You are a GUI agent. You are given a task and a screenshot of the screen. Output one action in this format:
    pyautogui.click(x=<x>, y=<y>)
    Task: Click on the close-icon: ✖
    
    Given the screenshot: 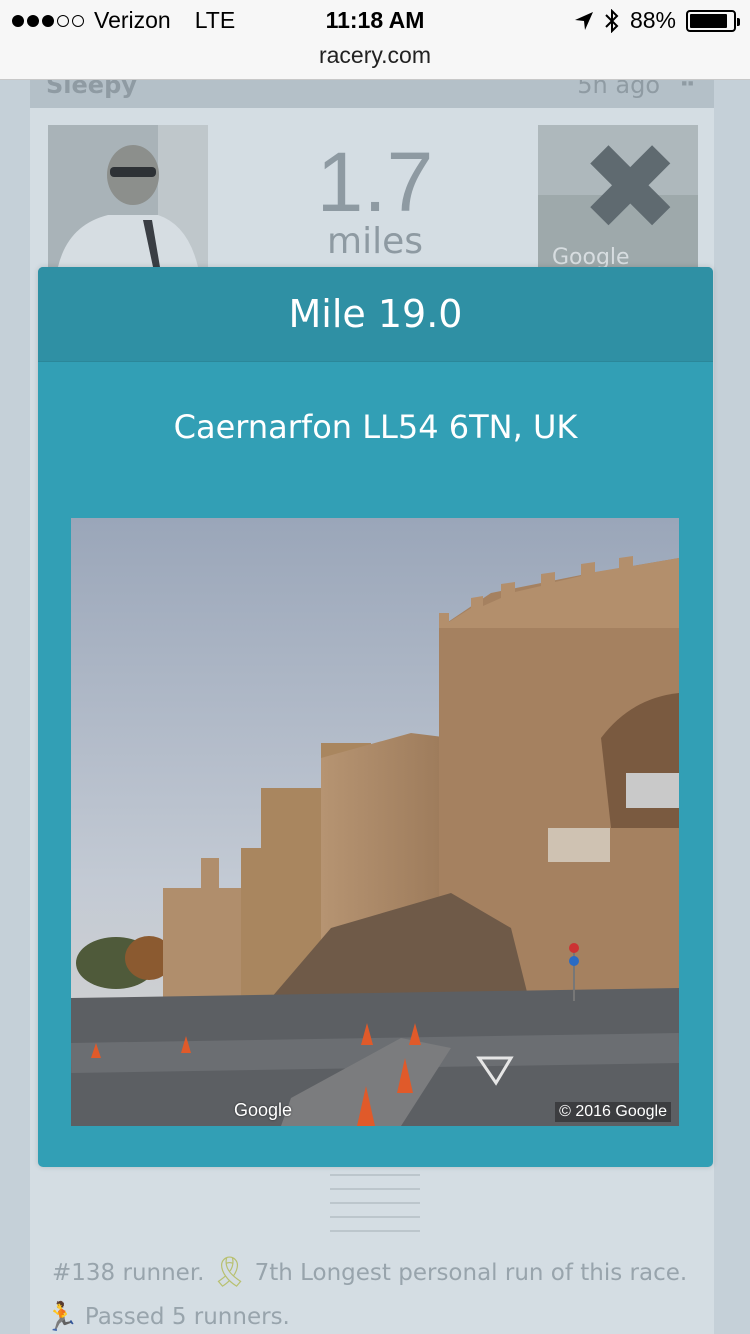 What is the action you would take?
    pyautogui.click(x=630, y=191)
    